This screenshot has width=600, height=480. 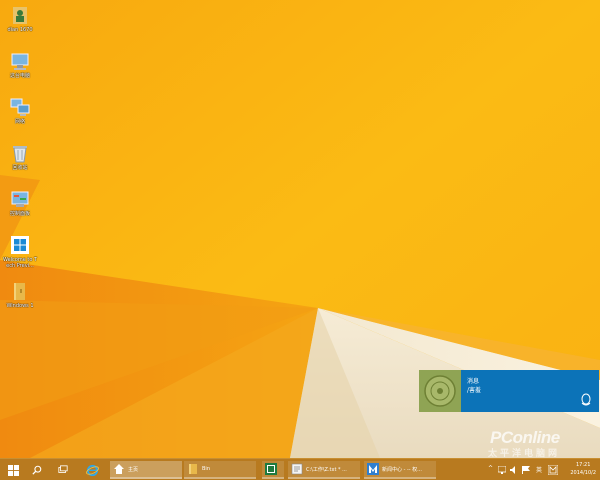 I want to click on clock-time: 17:21, so click(x=583, y=465).